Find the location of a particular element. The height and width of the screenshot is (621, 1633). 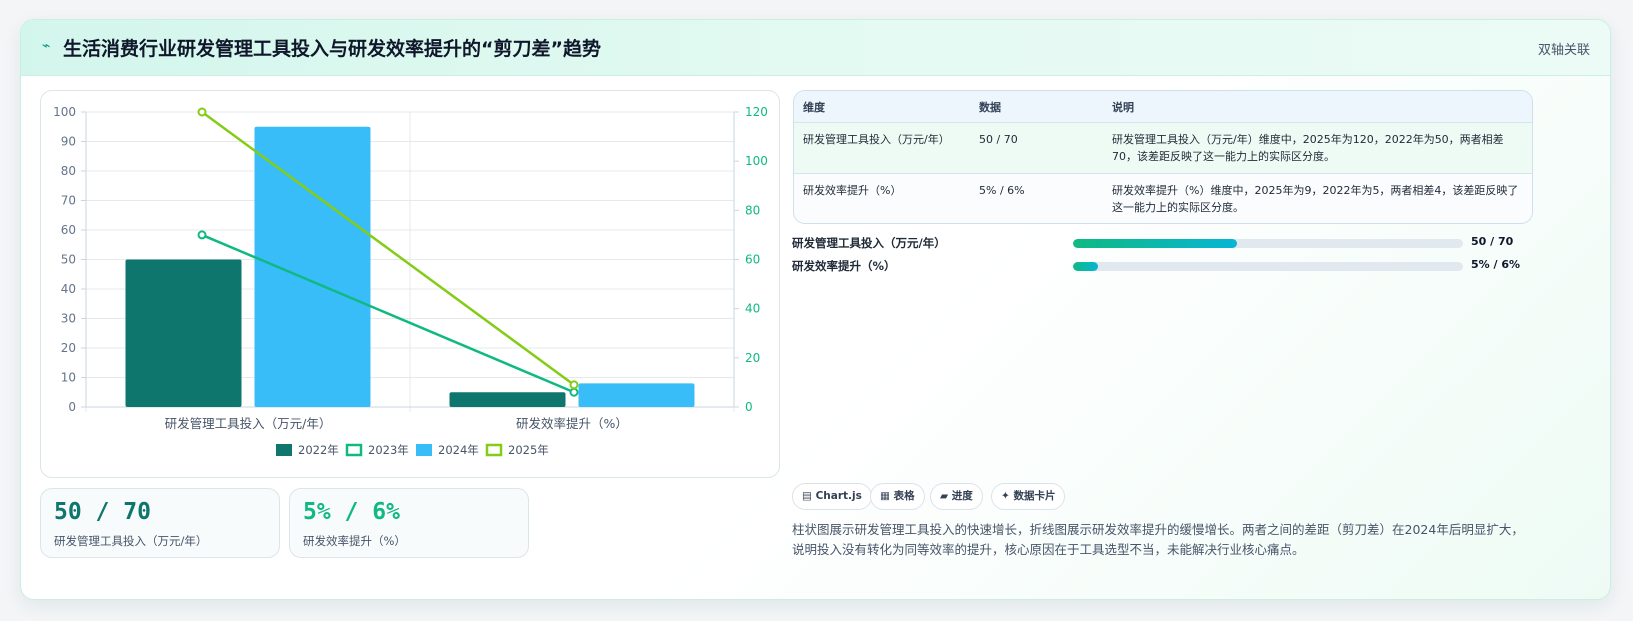

cell-data: 50 / 70 is located at coordinates (998, 139).